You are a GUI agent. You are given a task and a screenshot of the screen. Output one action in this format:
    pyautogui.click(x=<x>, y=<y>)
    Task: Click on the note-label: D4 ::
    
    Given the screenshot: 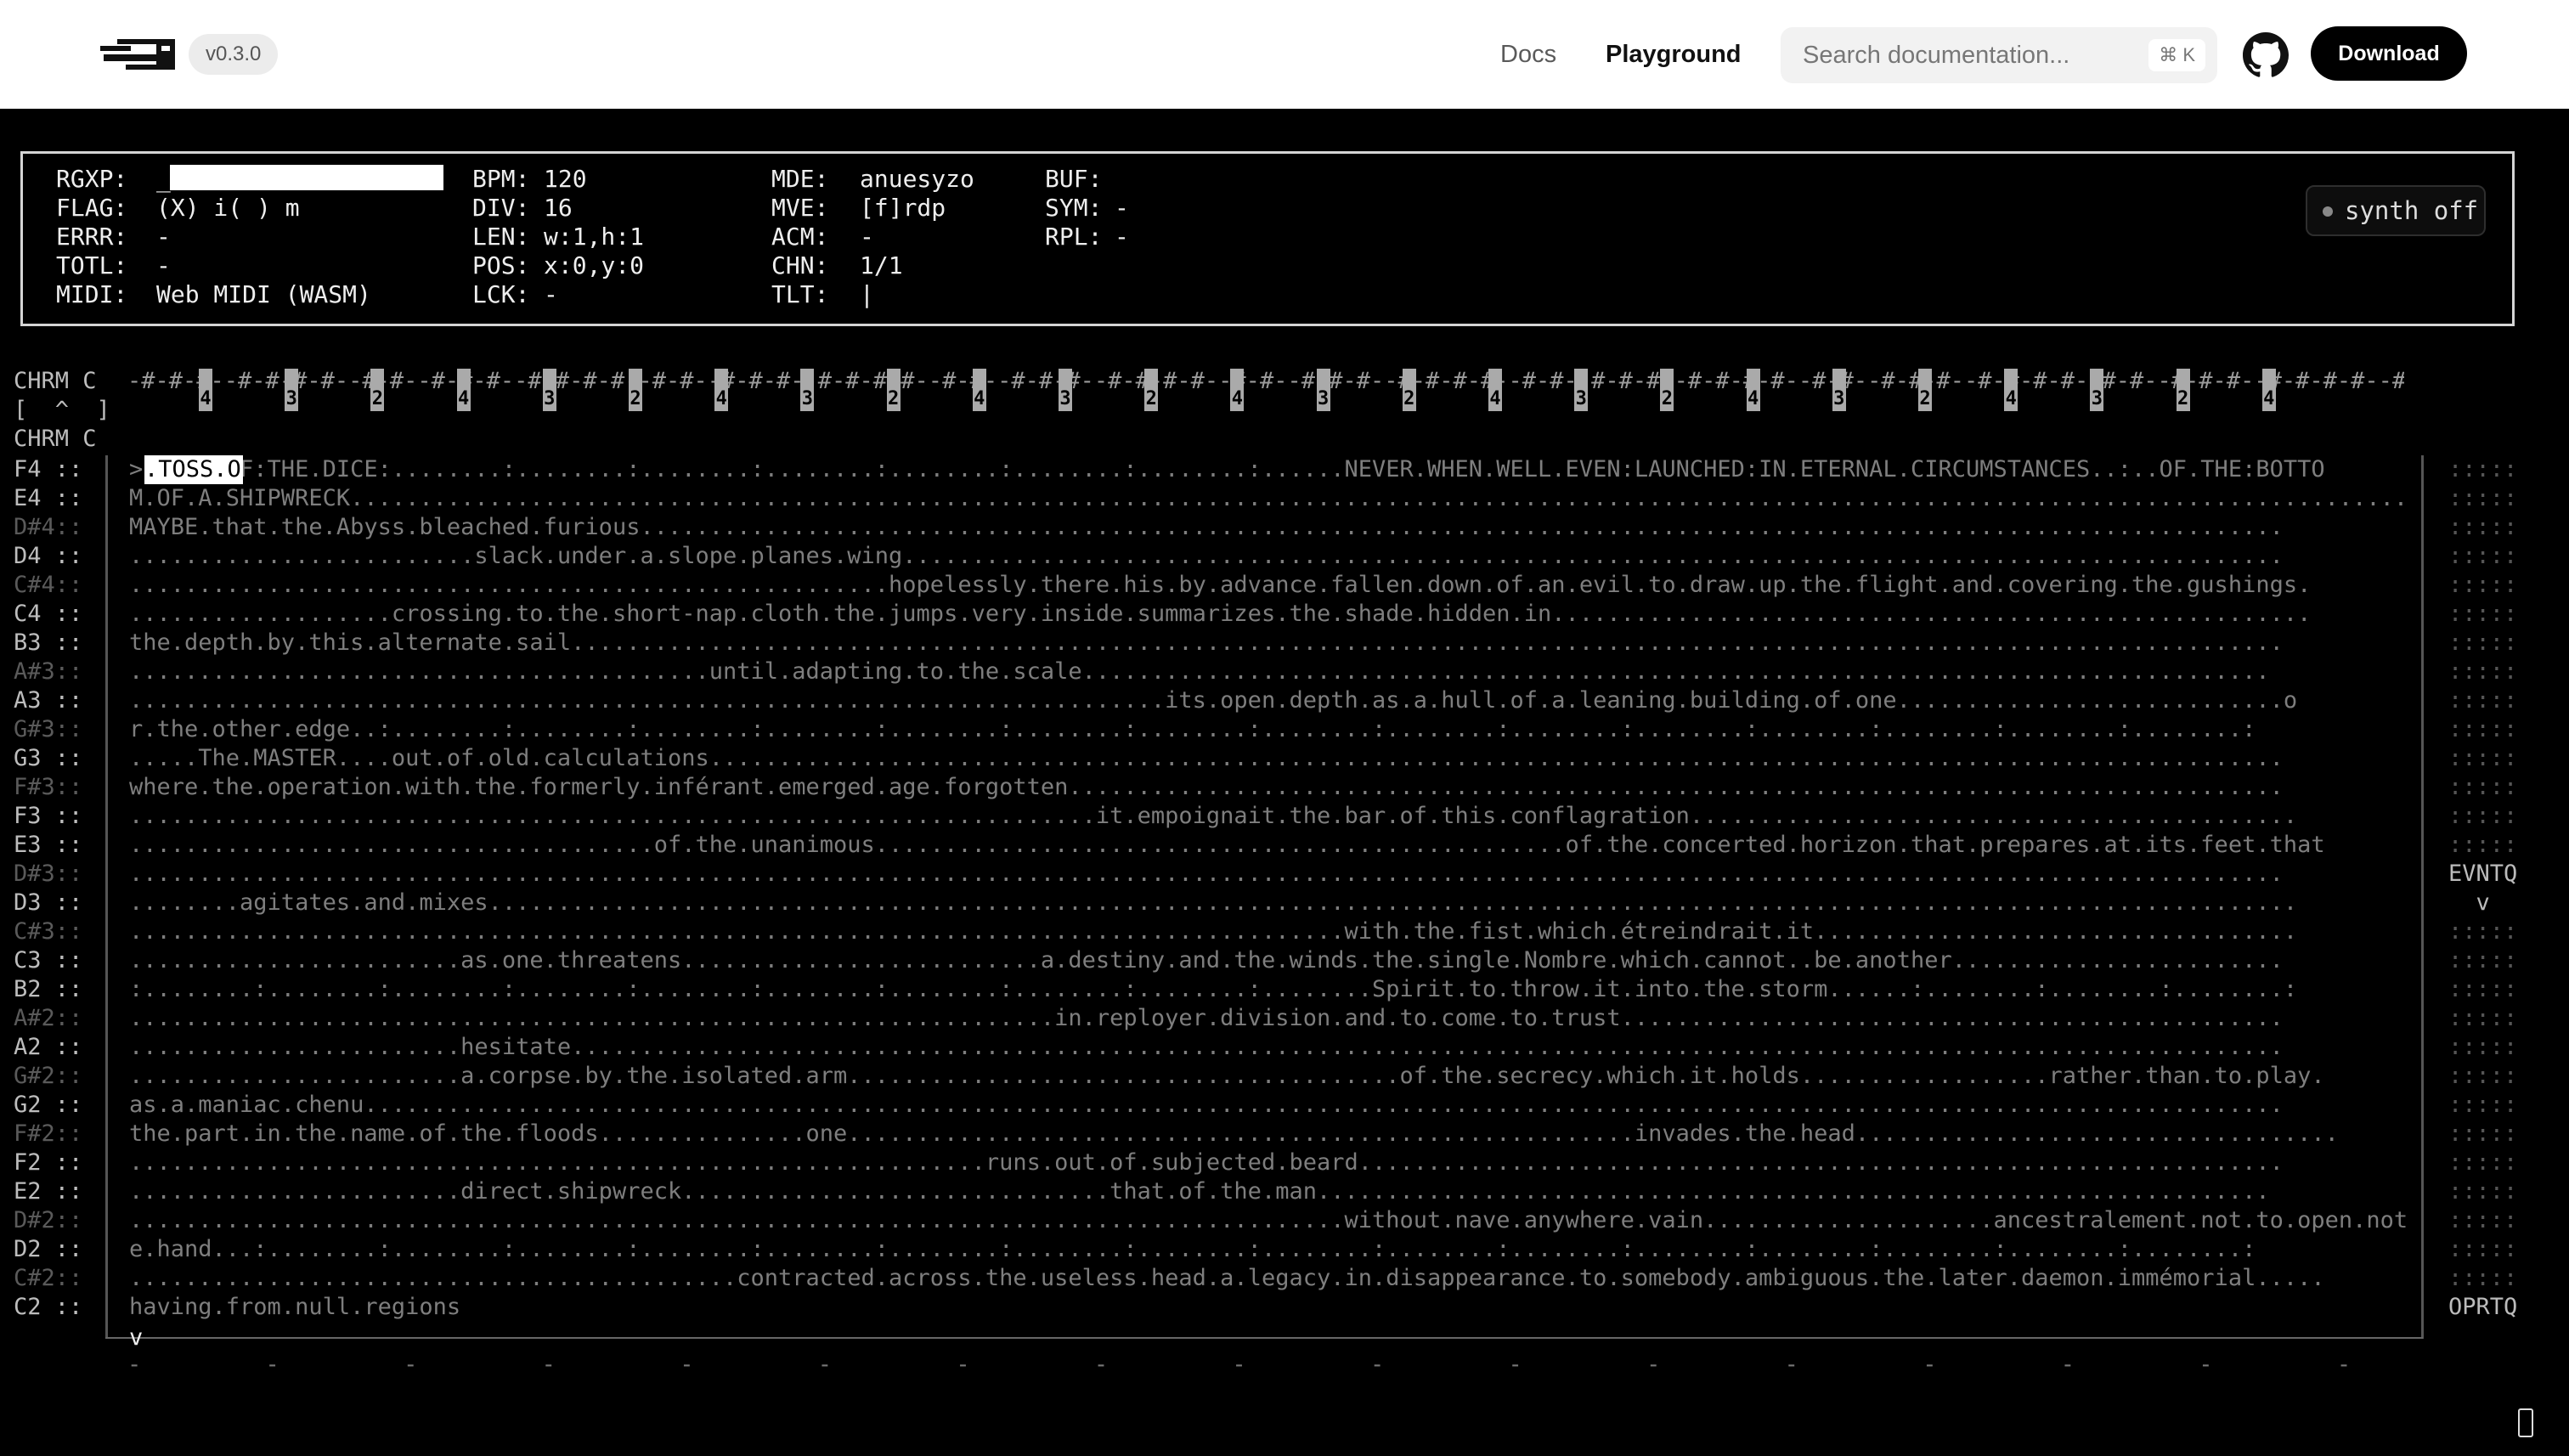 What is the action you would take?
    pyautogui.click(x=49, y=556)
    